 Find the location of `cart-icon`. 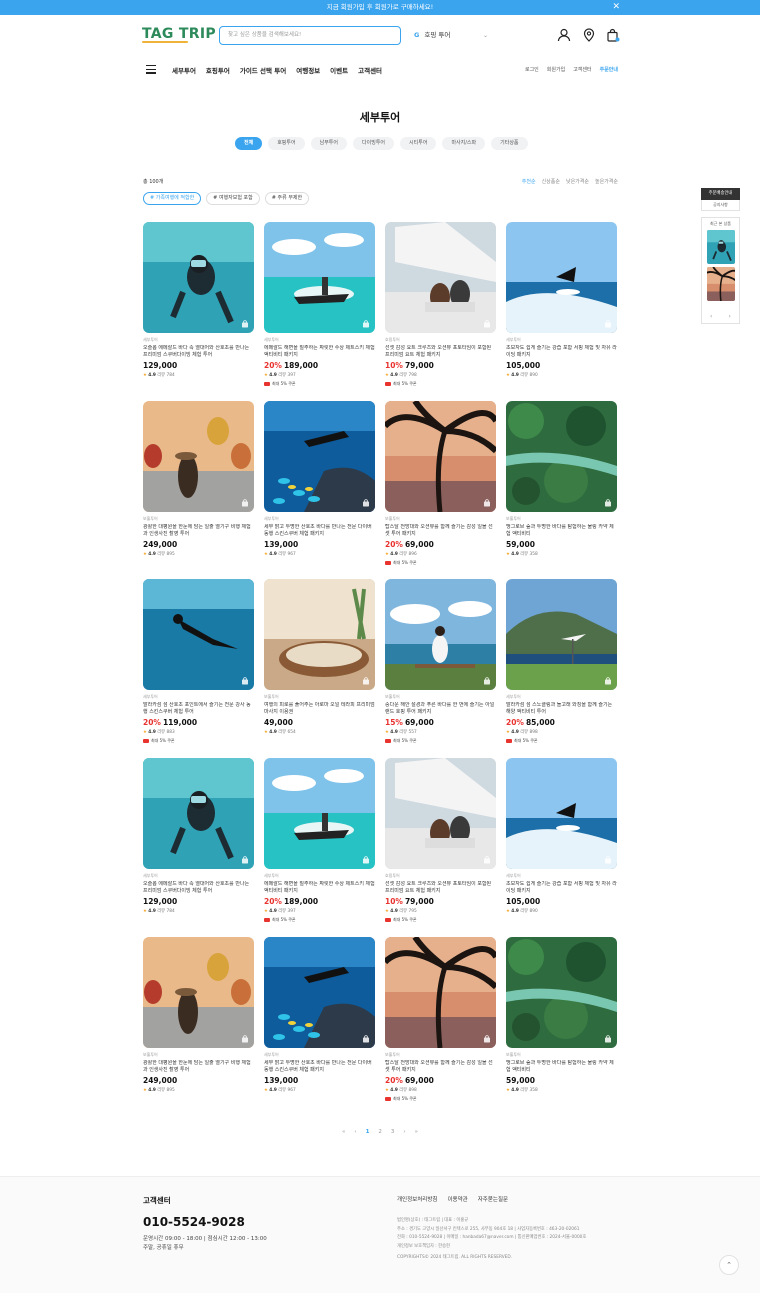

cart-icon is located at coordinates (613, 35).